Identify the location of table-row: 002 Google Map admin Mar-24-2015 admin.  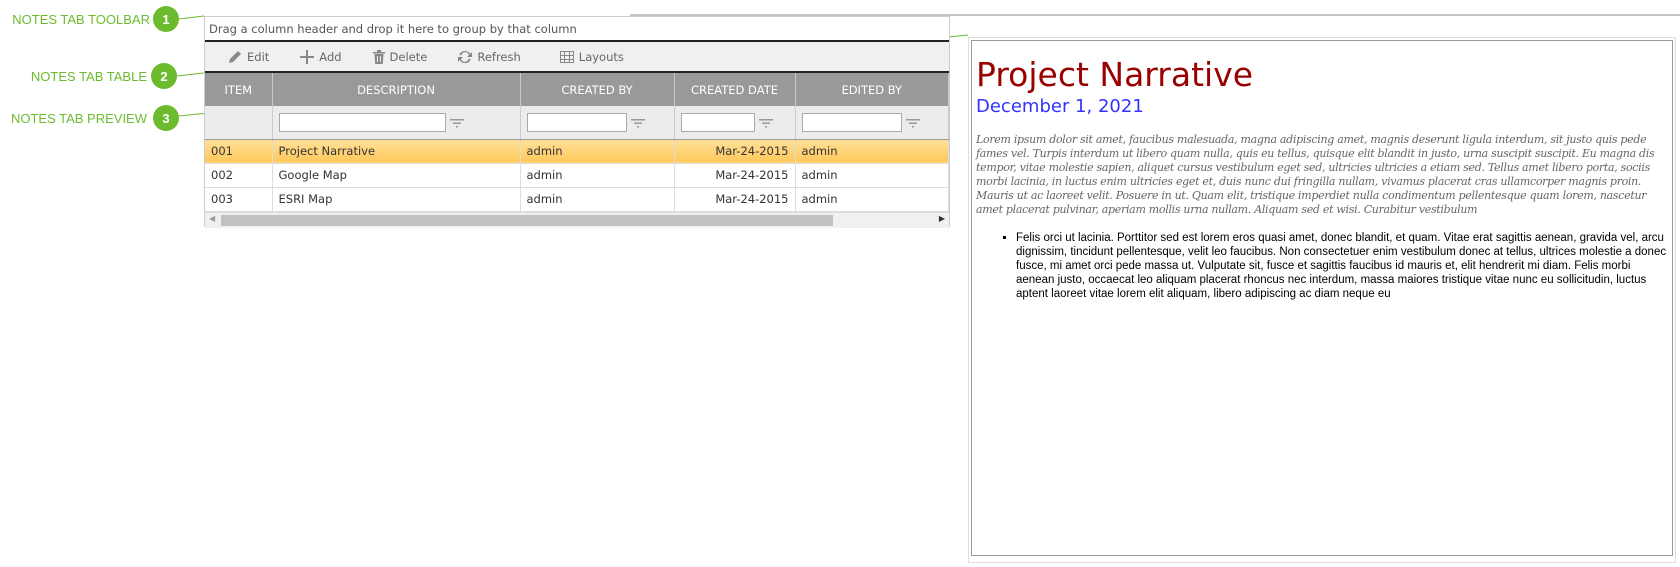
(577, 175).